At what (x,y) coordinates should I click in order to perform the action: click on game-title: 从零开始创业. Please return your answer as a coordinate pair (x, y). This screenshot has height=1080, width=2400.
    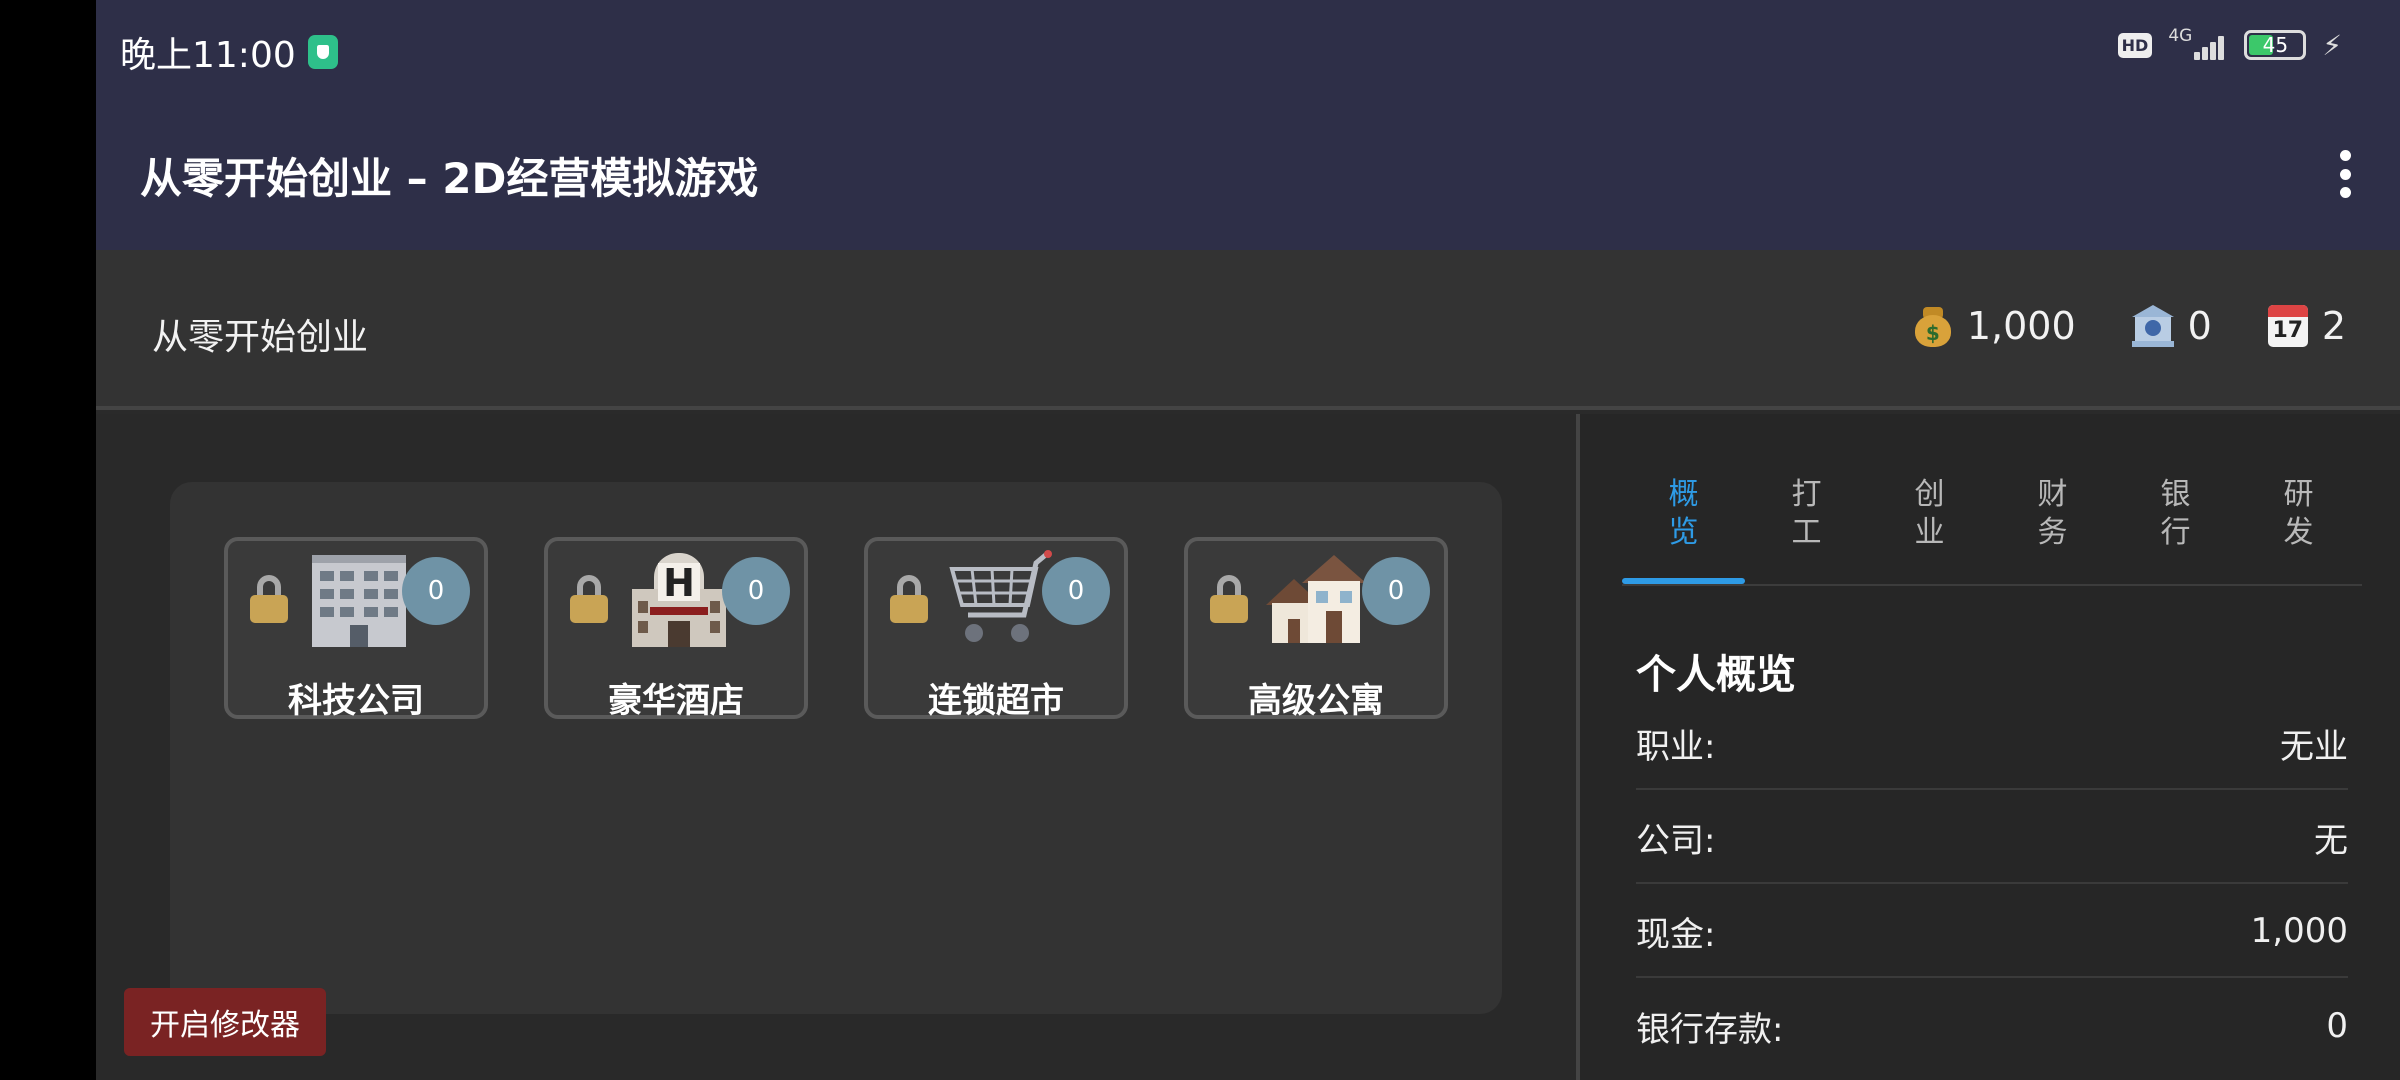
    Looking at the image, I should click on (260, 337).